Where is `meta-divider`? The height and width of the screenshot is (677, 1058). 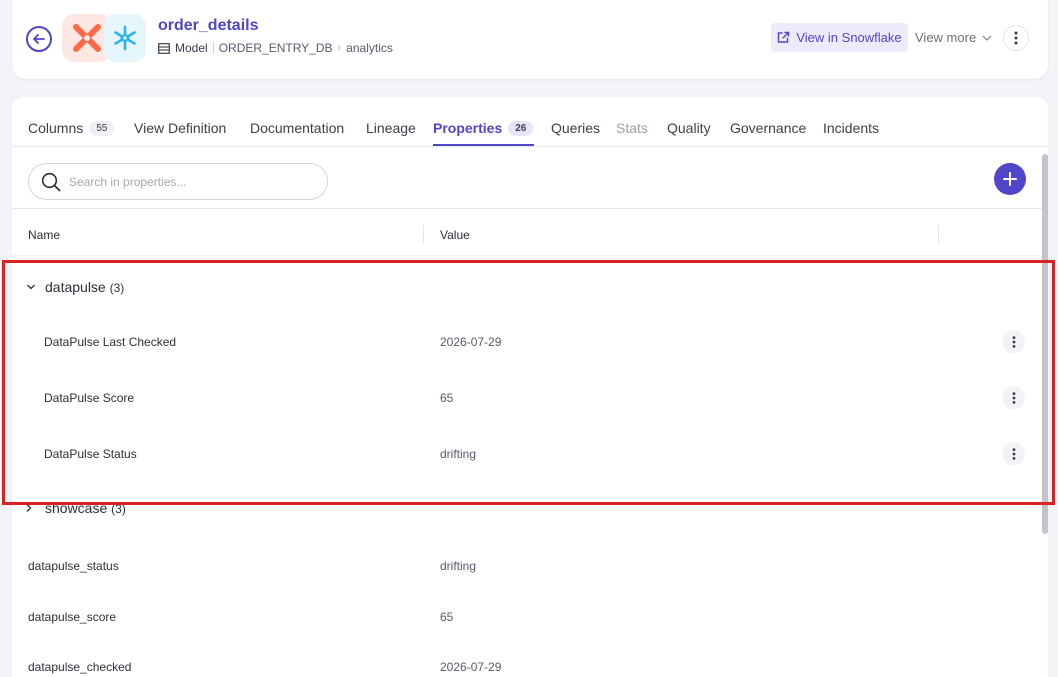
meta-divider is located at coordinates (213, 48).